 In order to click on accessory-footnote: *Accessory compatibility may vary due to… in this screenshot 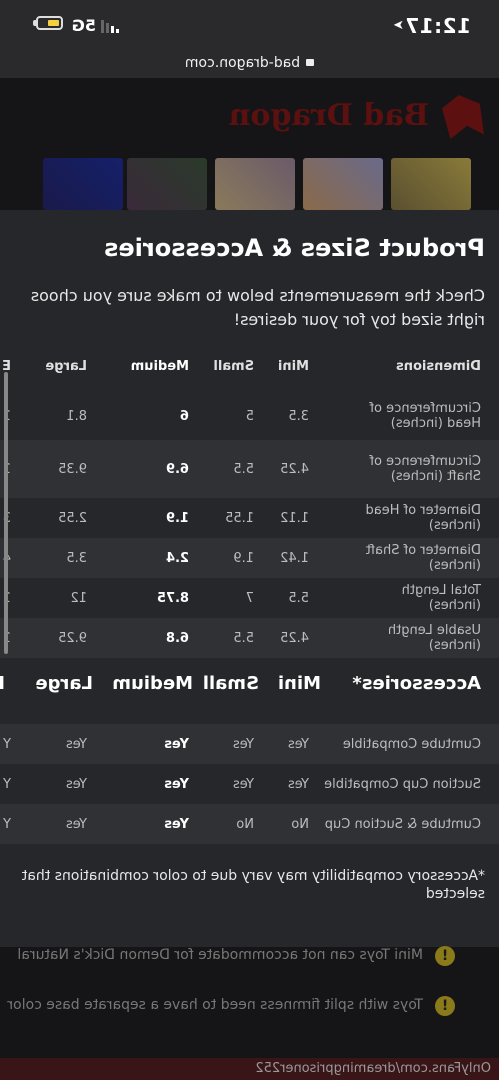, I will do `click(253, 885)`.